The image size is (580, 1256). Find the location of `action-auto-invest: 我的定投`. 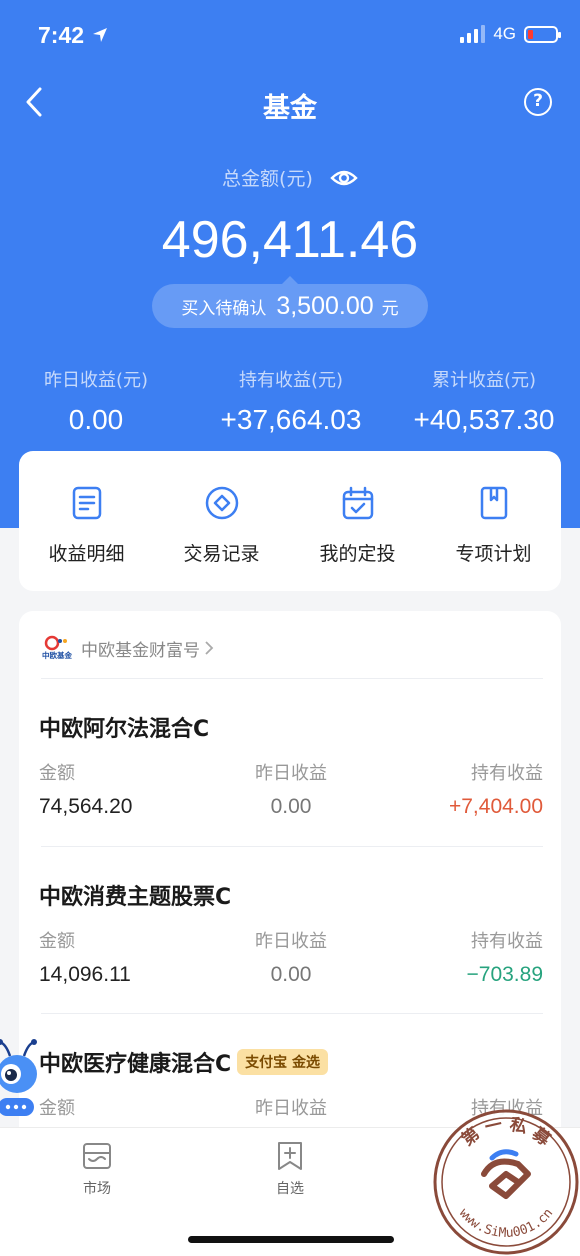

action-auto-invest: 我的定投 is located at coordinates (357, 525).